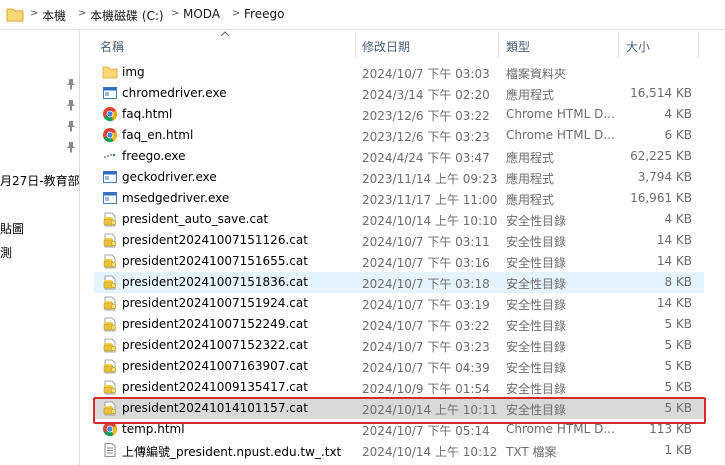 The image size is (725, 465). I want to click on address-bar: > 本機 > 本機磁碟 (C:) > MODA > Freego, so click(362, 15).